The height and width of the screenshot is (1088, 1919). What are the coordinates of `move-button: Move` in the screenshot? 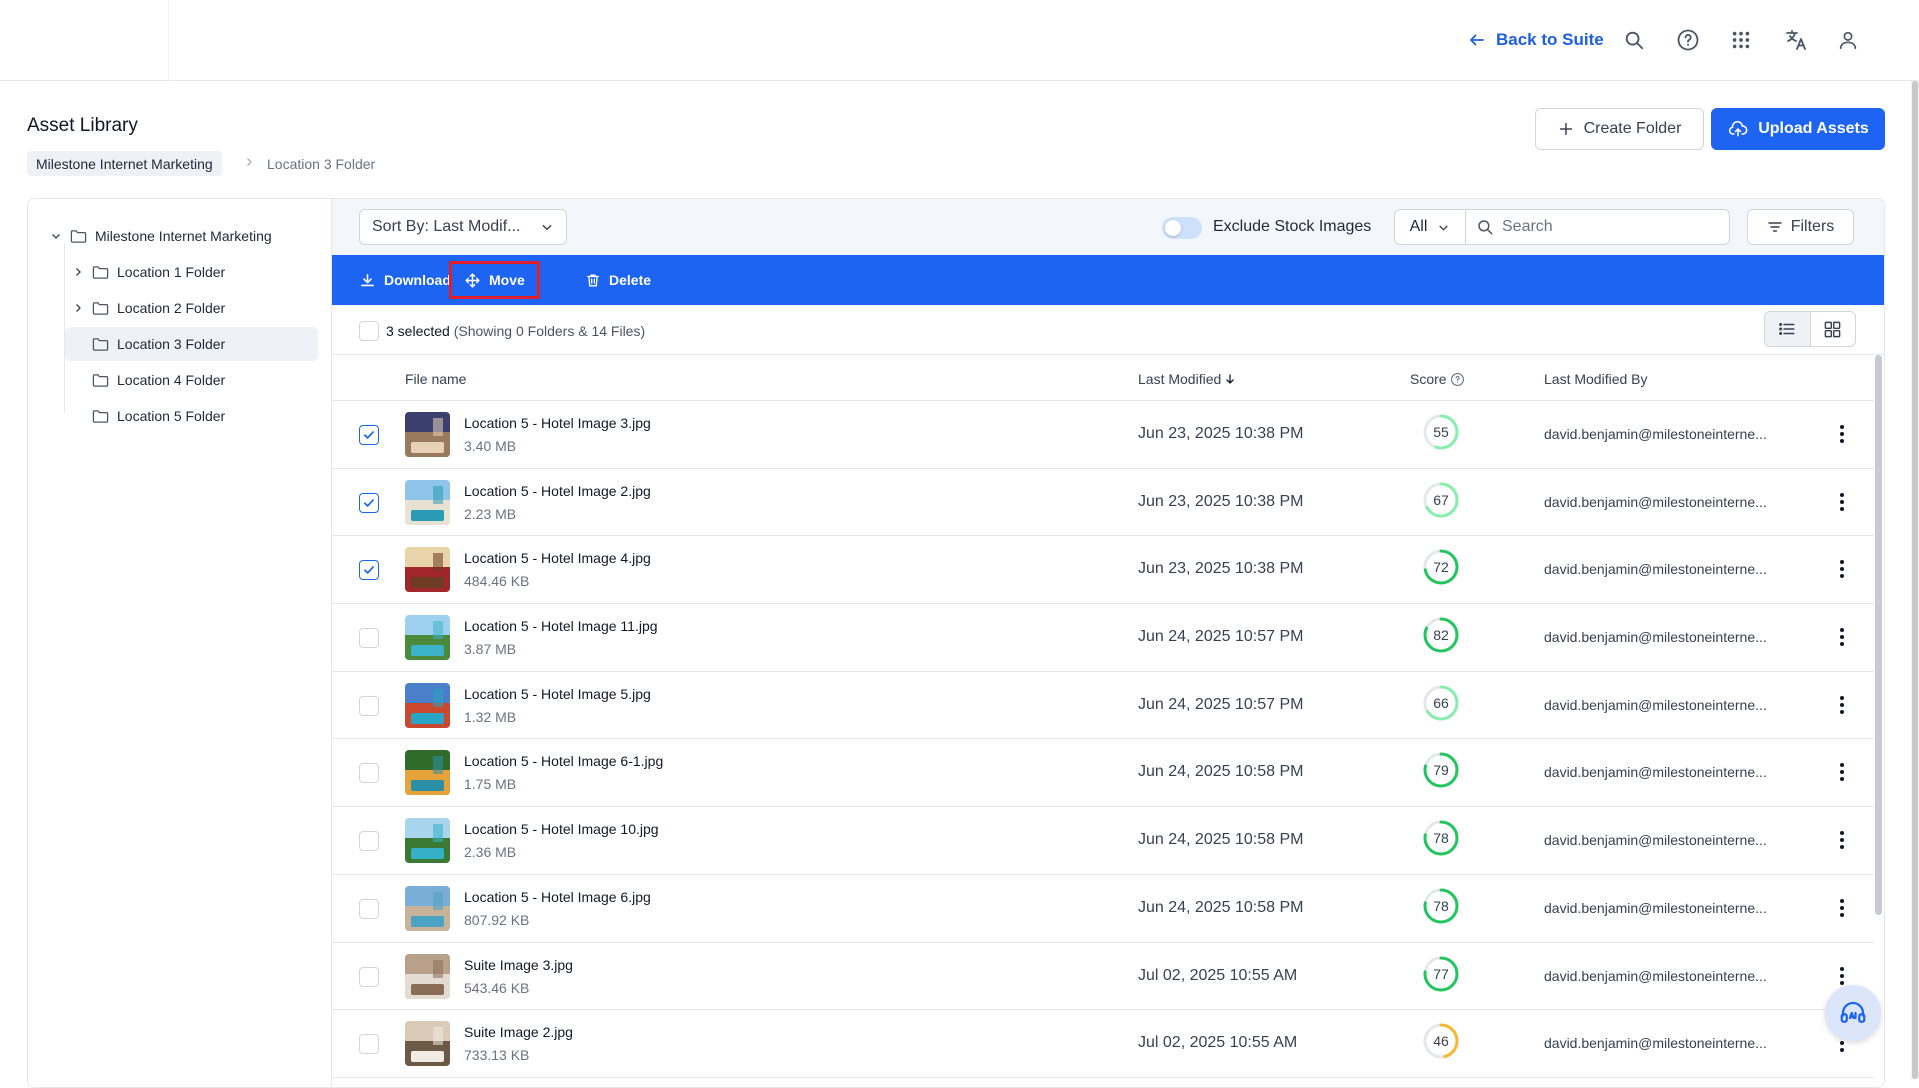 It's located at (494, 280).